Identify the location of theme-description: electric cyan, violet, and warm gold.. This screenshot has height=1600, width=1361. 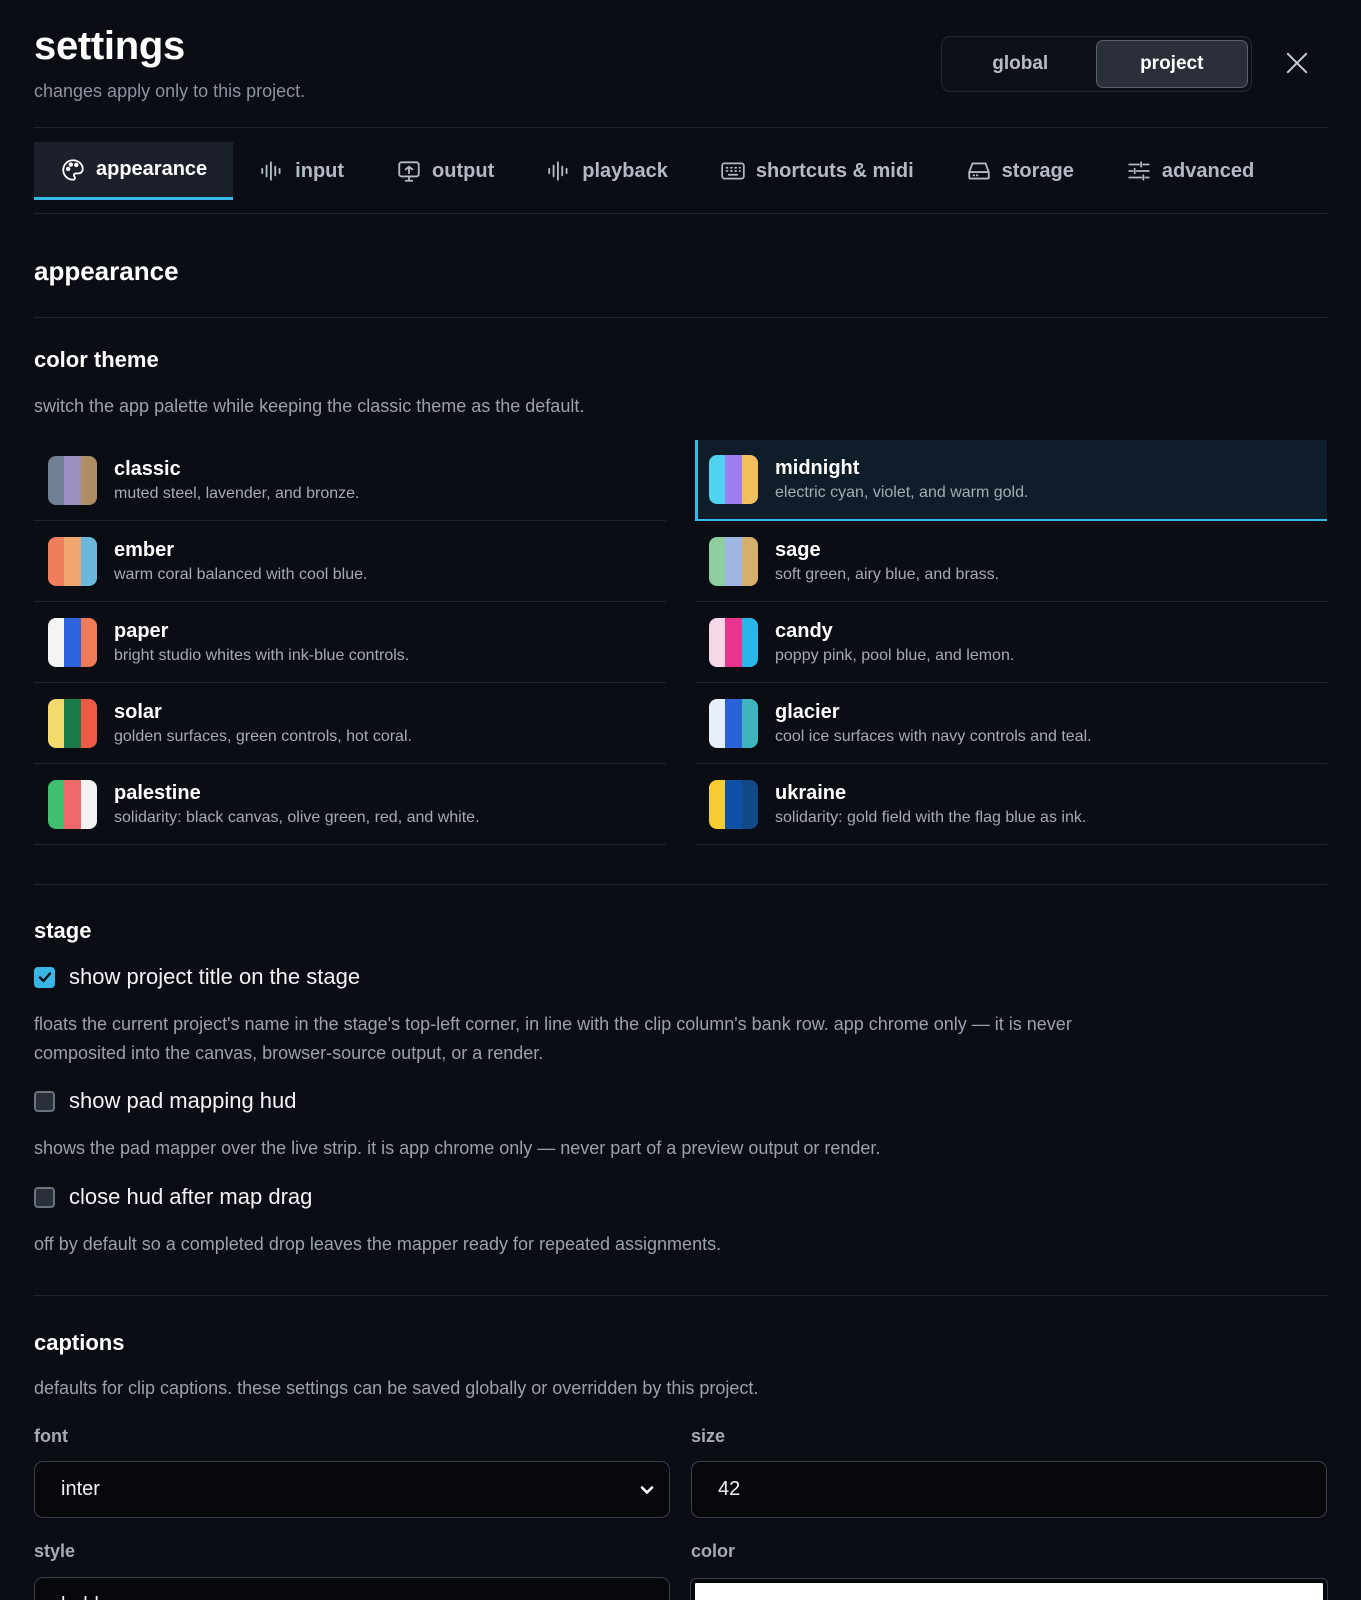
(902, 492).